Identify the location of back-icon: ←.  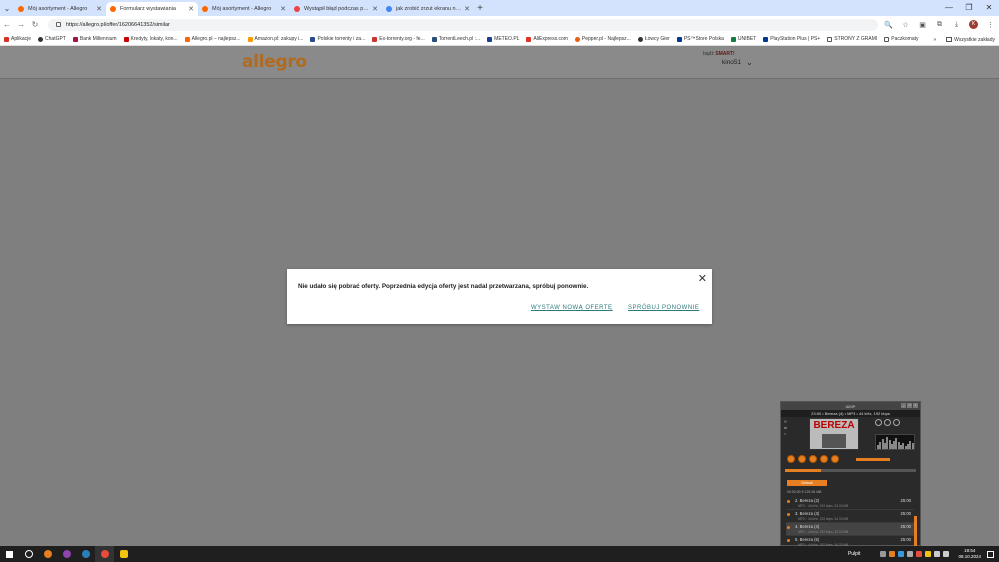
(7, 24).